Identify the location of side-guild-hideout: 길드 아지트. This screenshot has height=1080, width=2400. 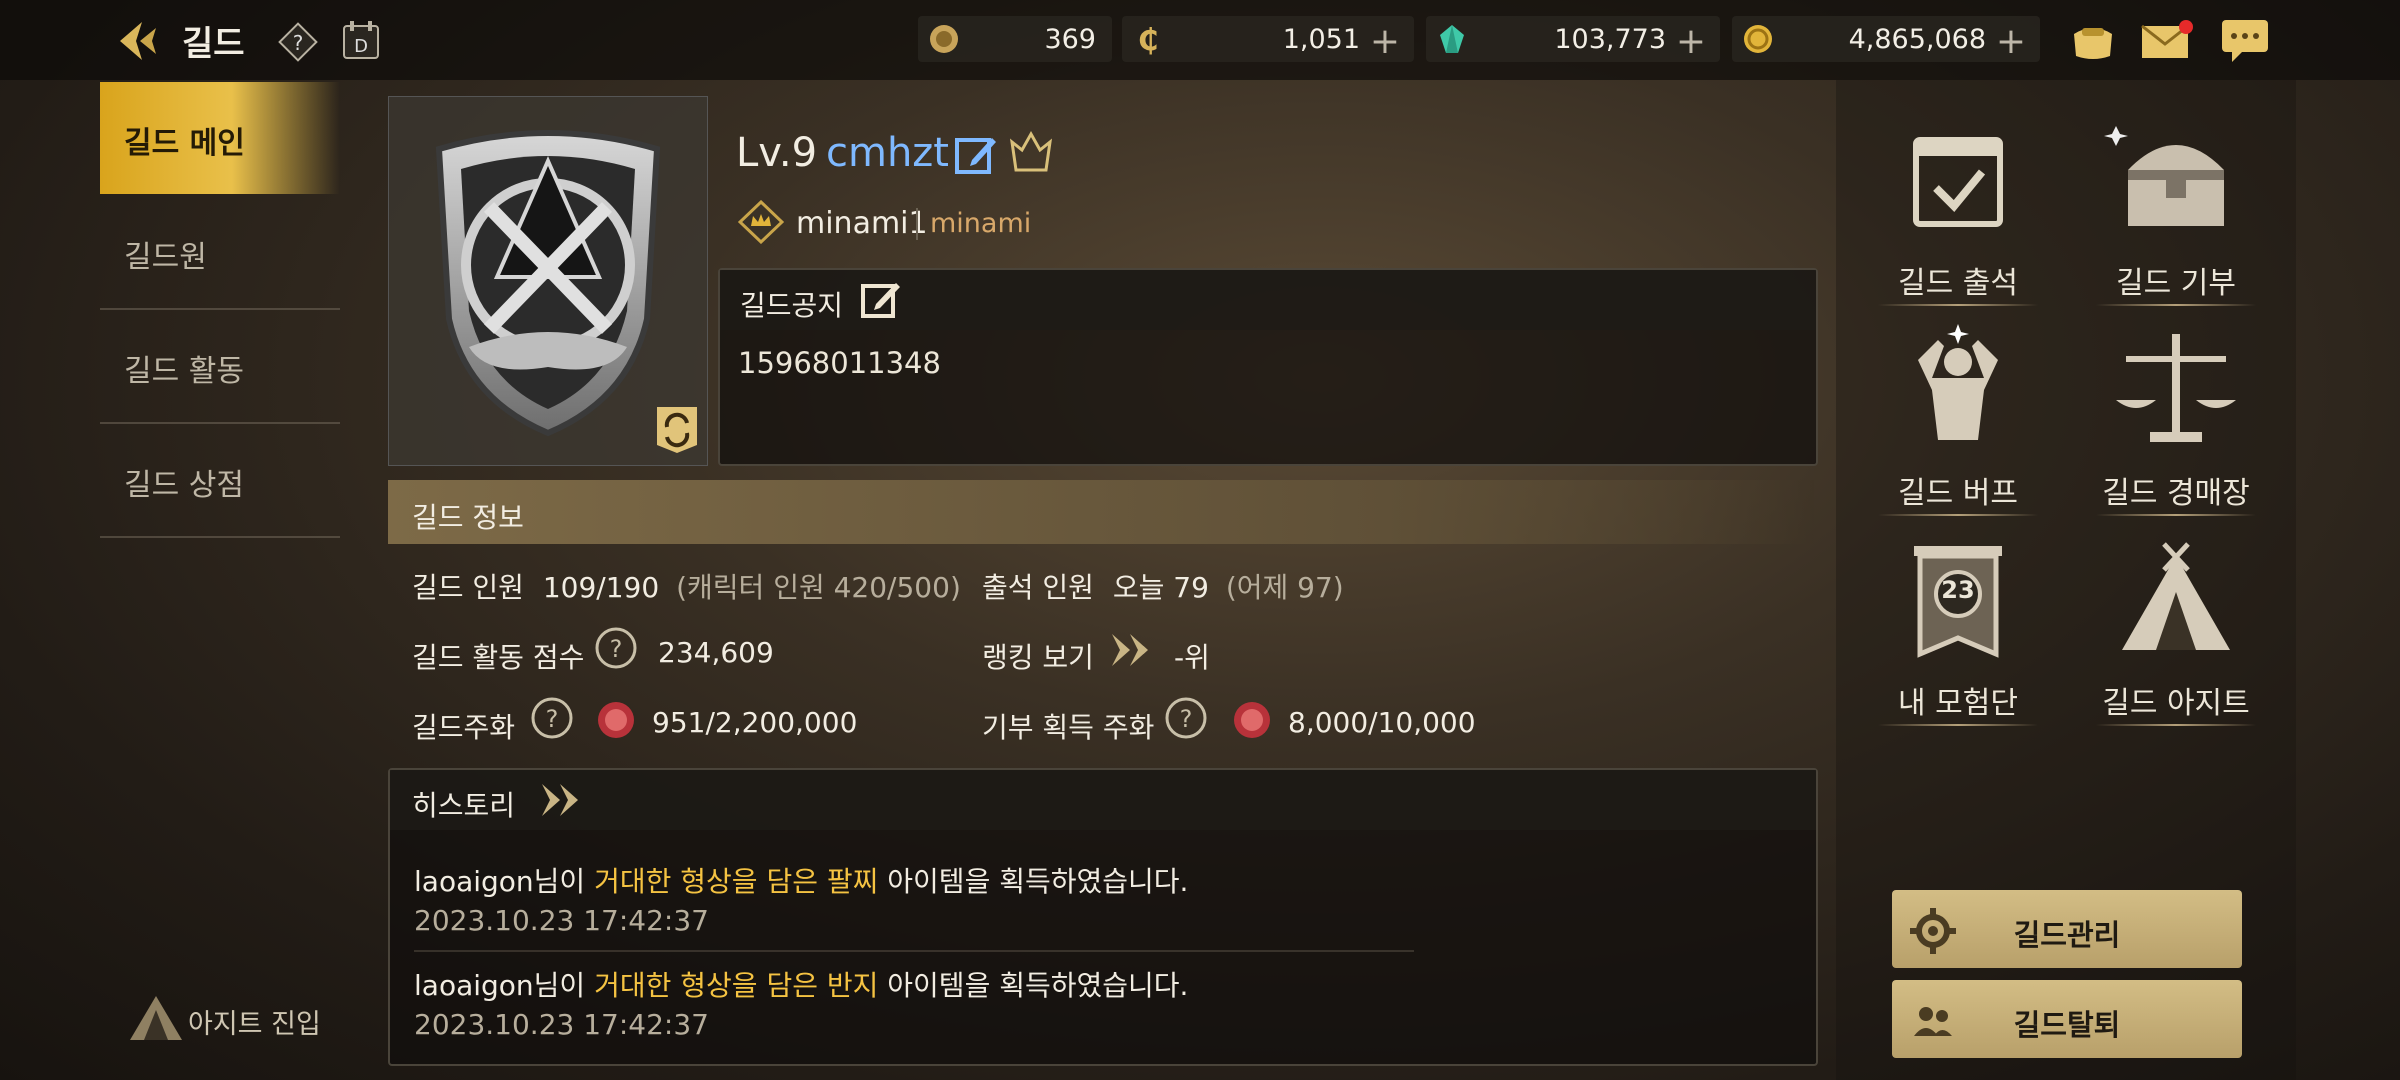
(2176, 630).